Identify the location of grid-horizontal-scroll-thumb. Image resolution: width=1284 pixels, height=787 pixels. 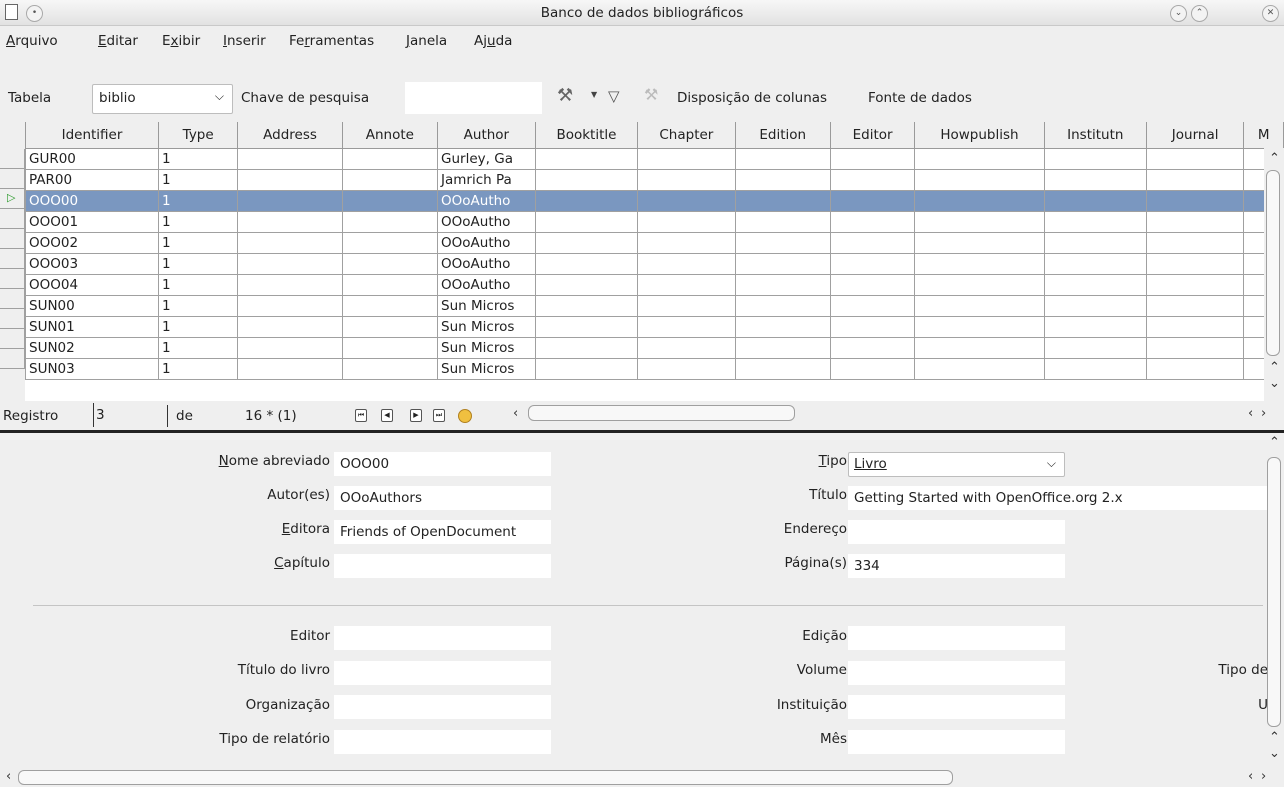
(661, 413).